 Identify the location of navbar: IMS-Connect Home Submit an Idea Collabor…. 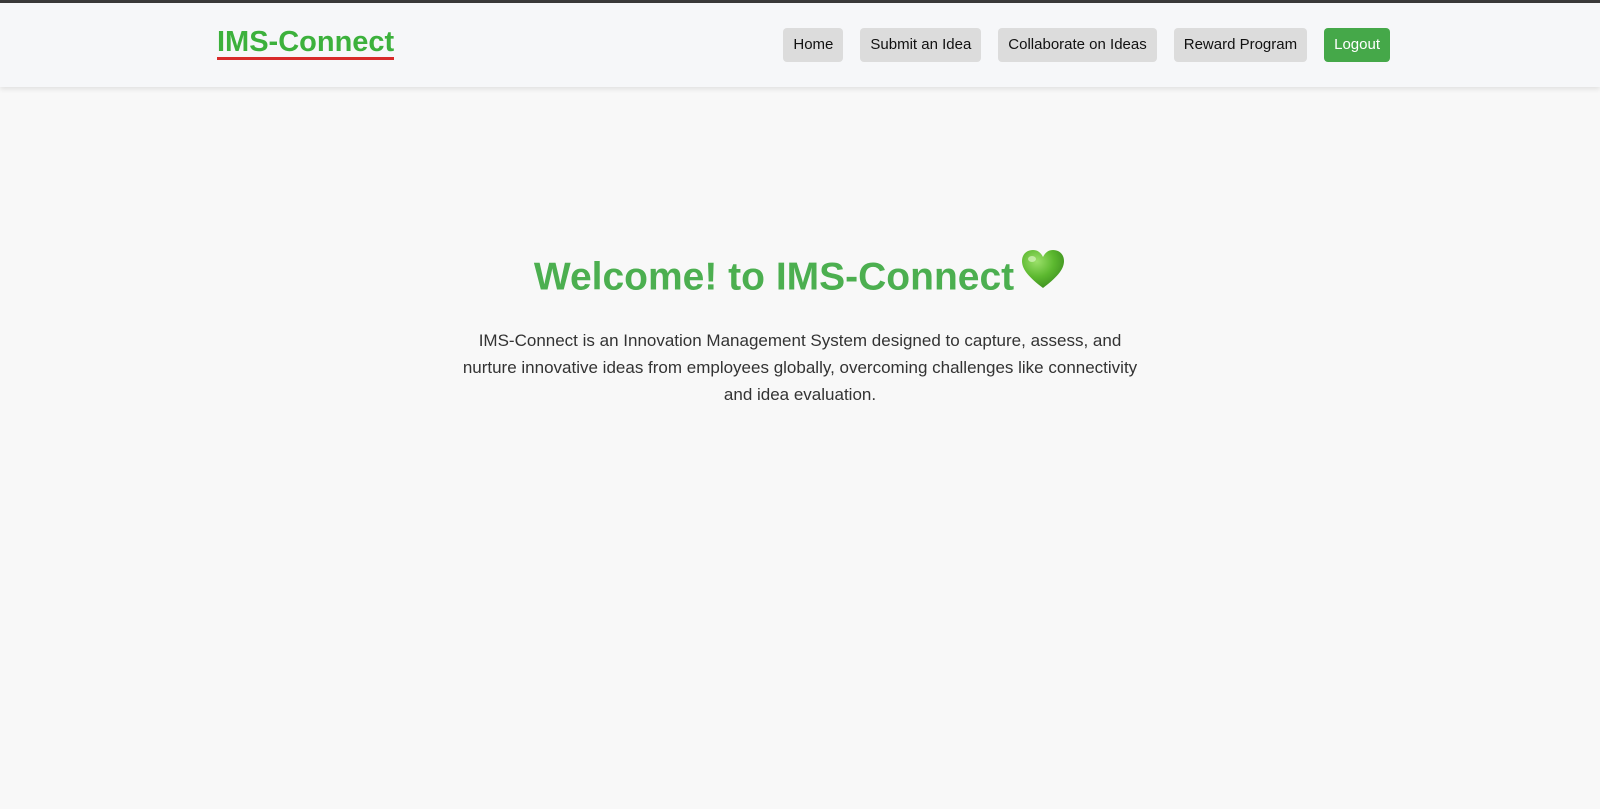
(800, 45).